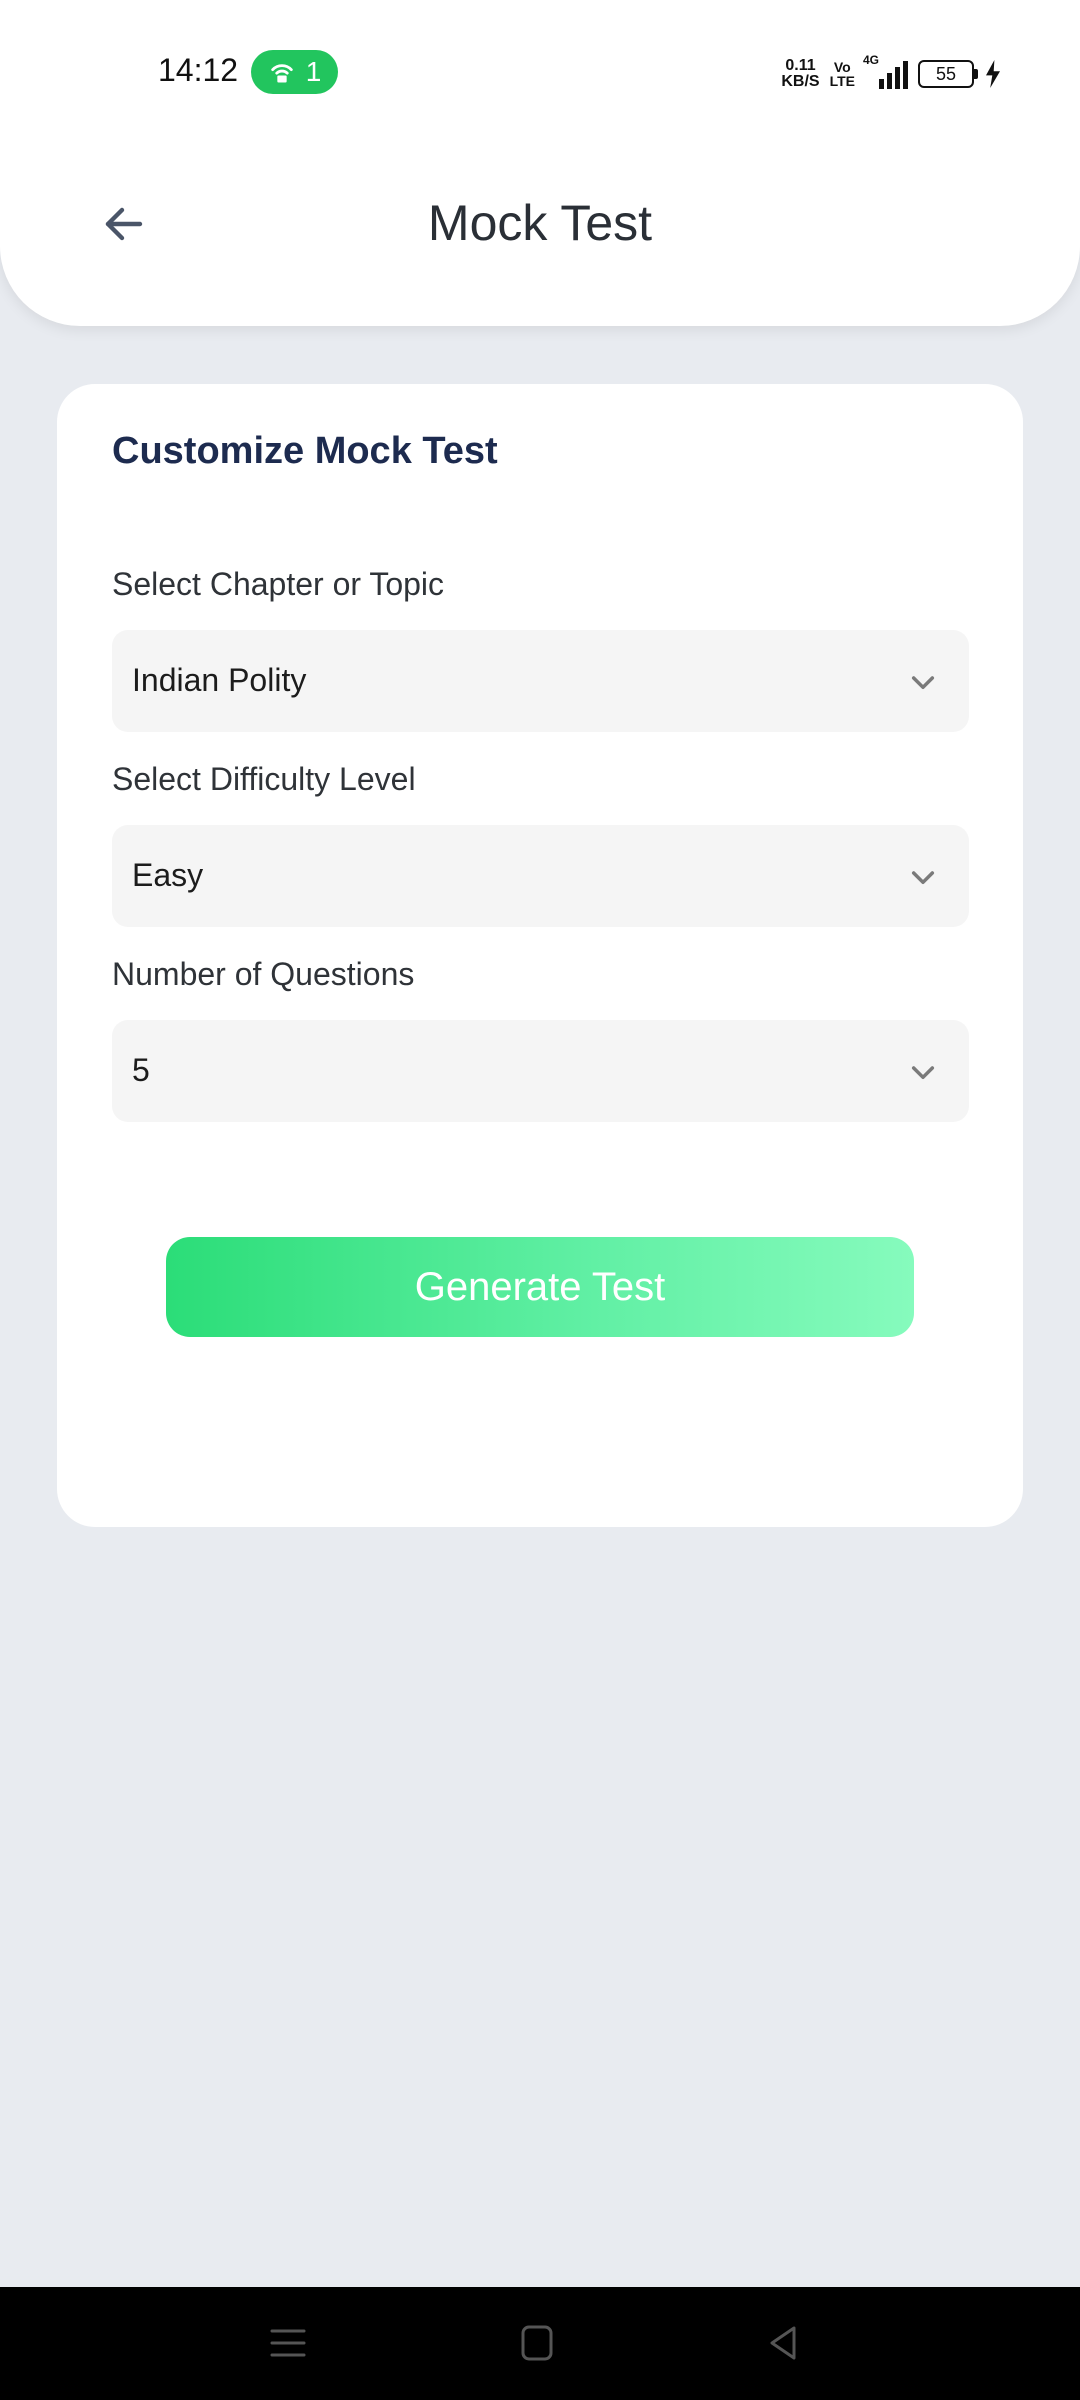 This screenshot has height=2400, width=1080. What do you see at coordinates (800, 65) in the screenshot?
I see `net-speed-value: 0.11` at bounding box center [800, 65].